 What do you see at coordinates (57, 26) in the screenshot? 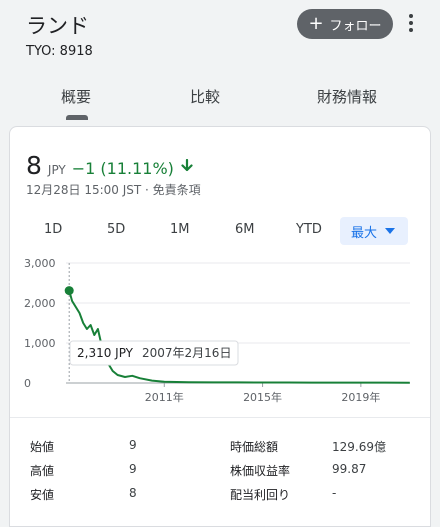
I see `company-name: ランド` at bounding box center [57, 26].